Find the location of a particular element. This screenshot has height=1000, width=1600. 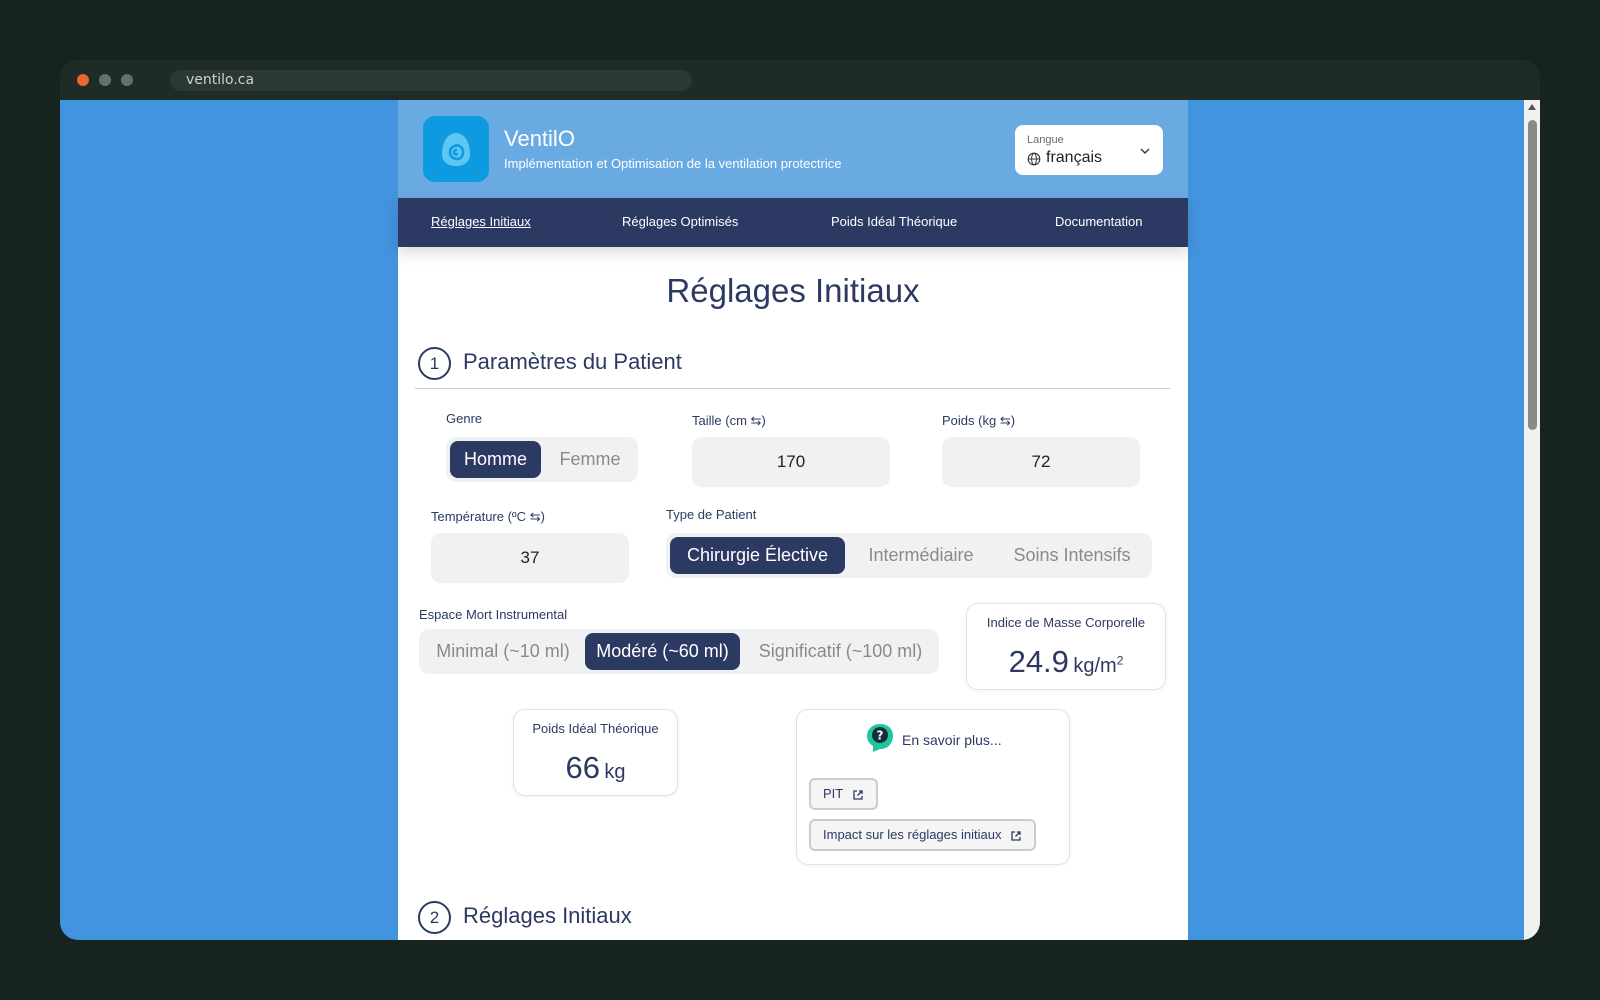

impact-link-button: Impact sur les réglages initiaux is located at coordinates (923, 835).